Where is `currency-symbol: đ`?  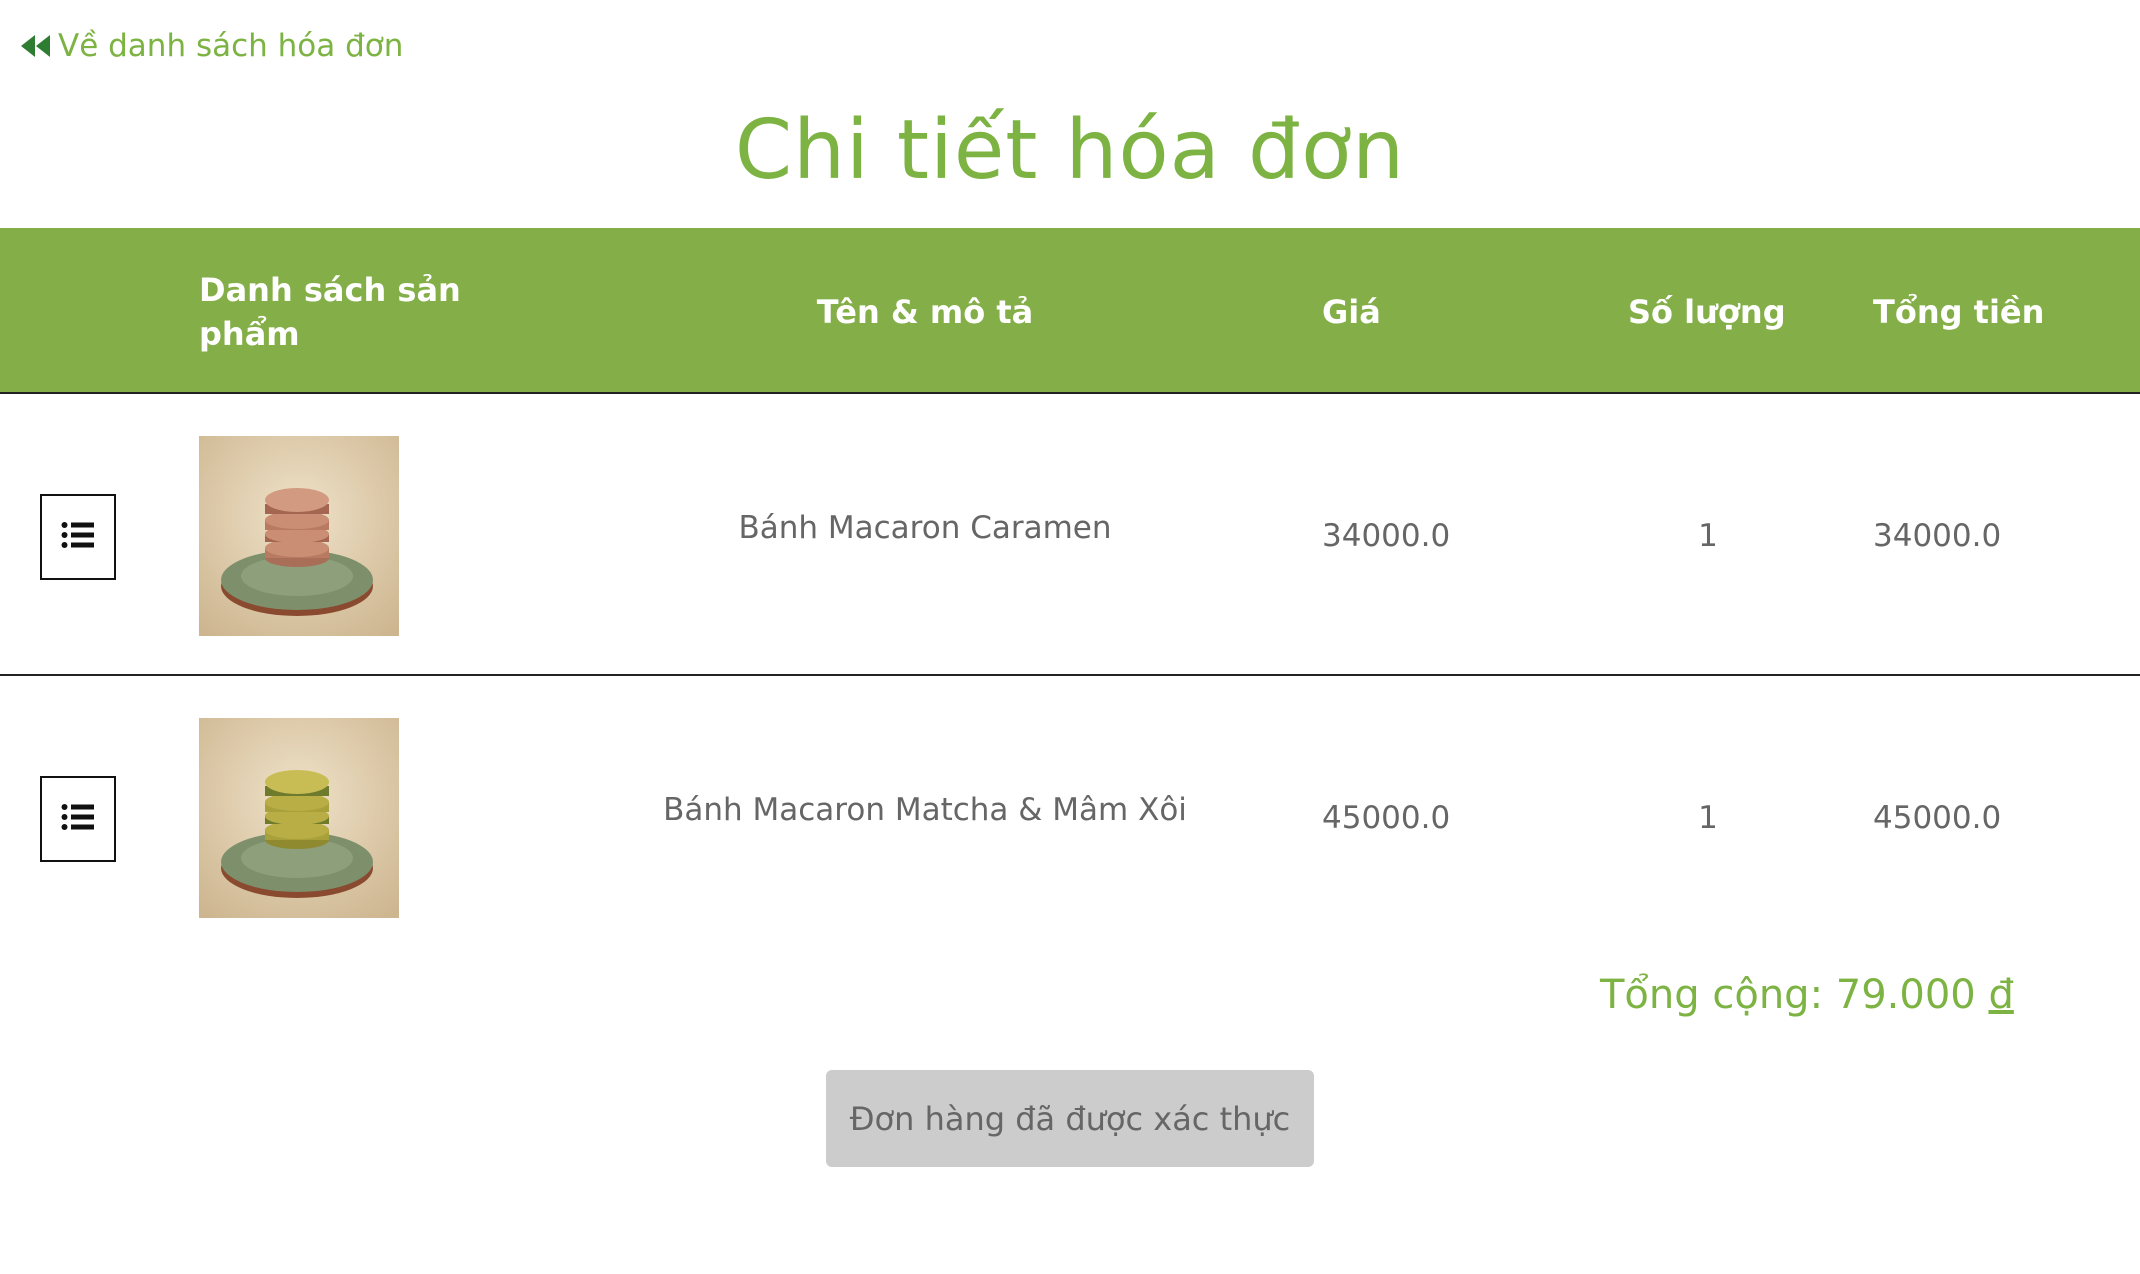
currency-symbol: đ is located at coordinates (2001, 995).